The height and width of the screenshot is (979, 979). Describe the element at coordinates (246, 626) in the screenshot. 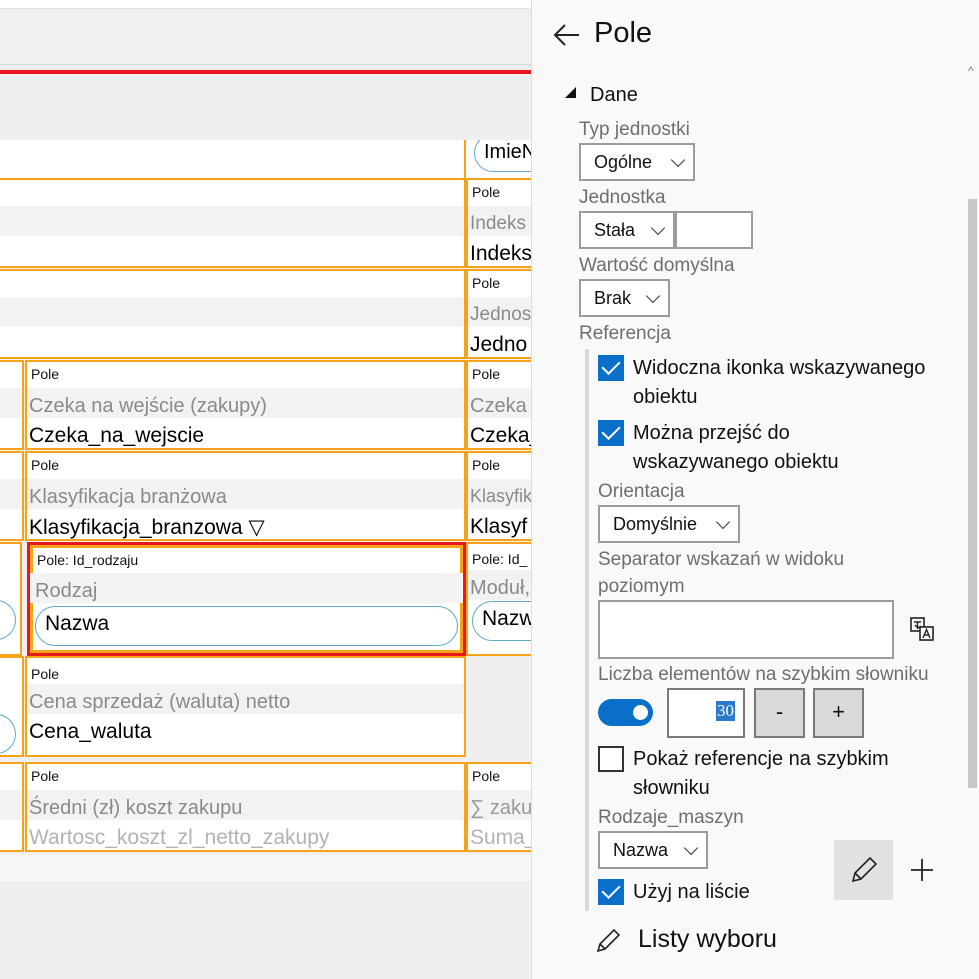

I see `field-pill: Nazwa` at that location.